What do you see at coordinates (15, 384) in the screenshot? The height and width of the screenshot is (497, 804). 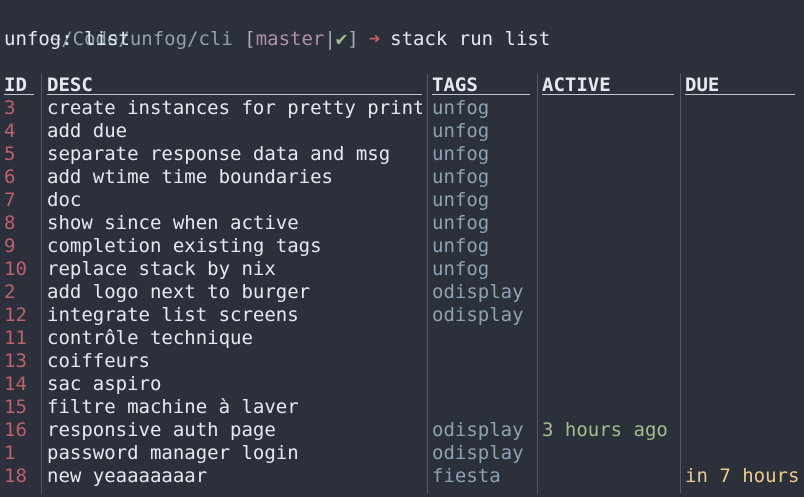 I see `task-id: 14` at bounding box center [15, 384].